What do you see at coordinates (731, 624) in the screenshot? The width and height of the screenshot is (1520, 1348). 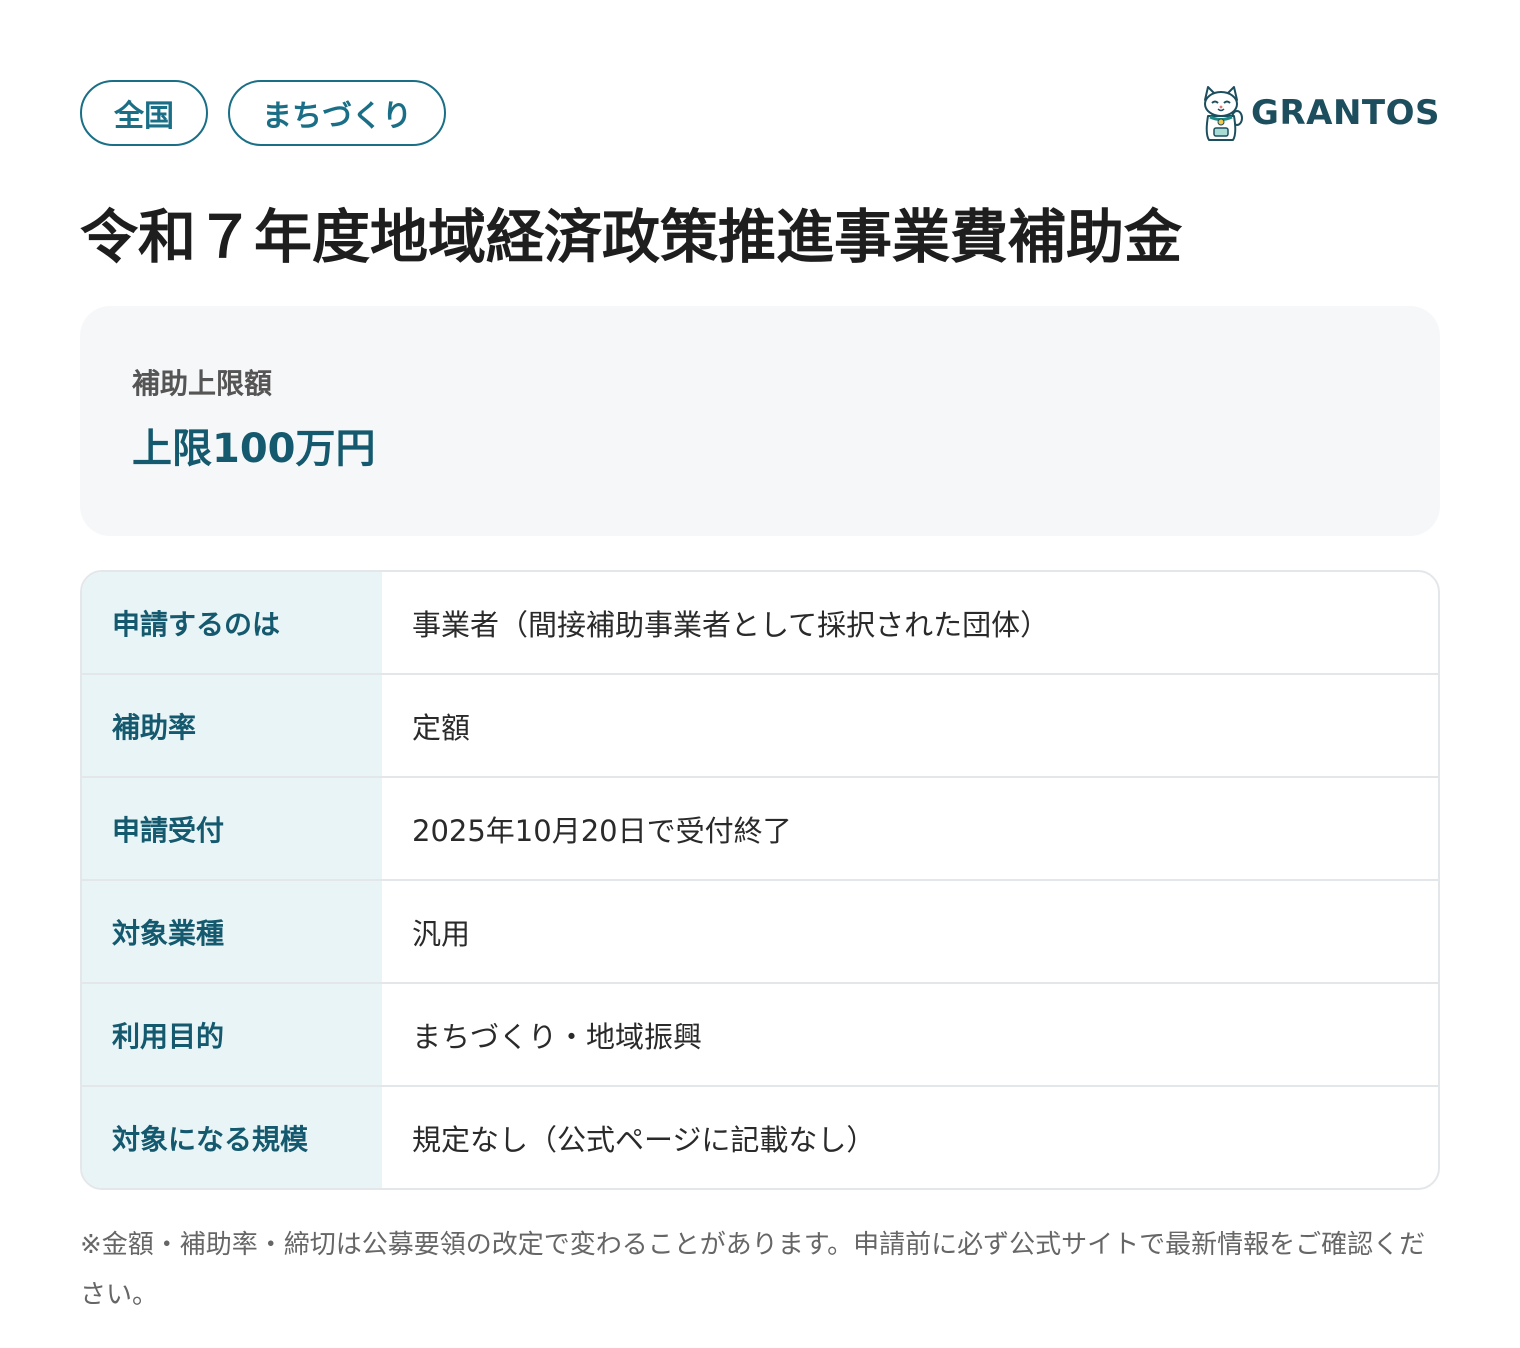 I see `row-value-applicant: 事業者（間接補助事業者として採択された団体）` at bounding box center [731, 624].